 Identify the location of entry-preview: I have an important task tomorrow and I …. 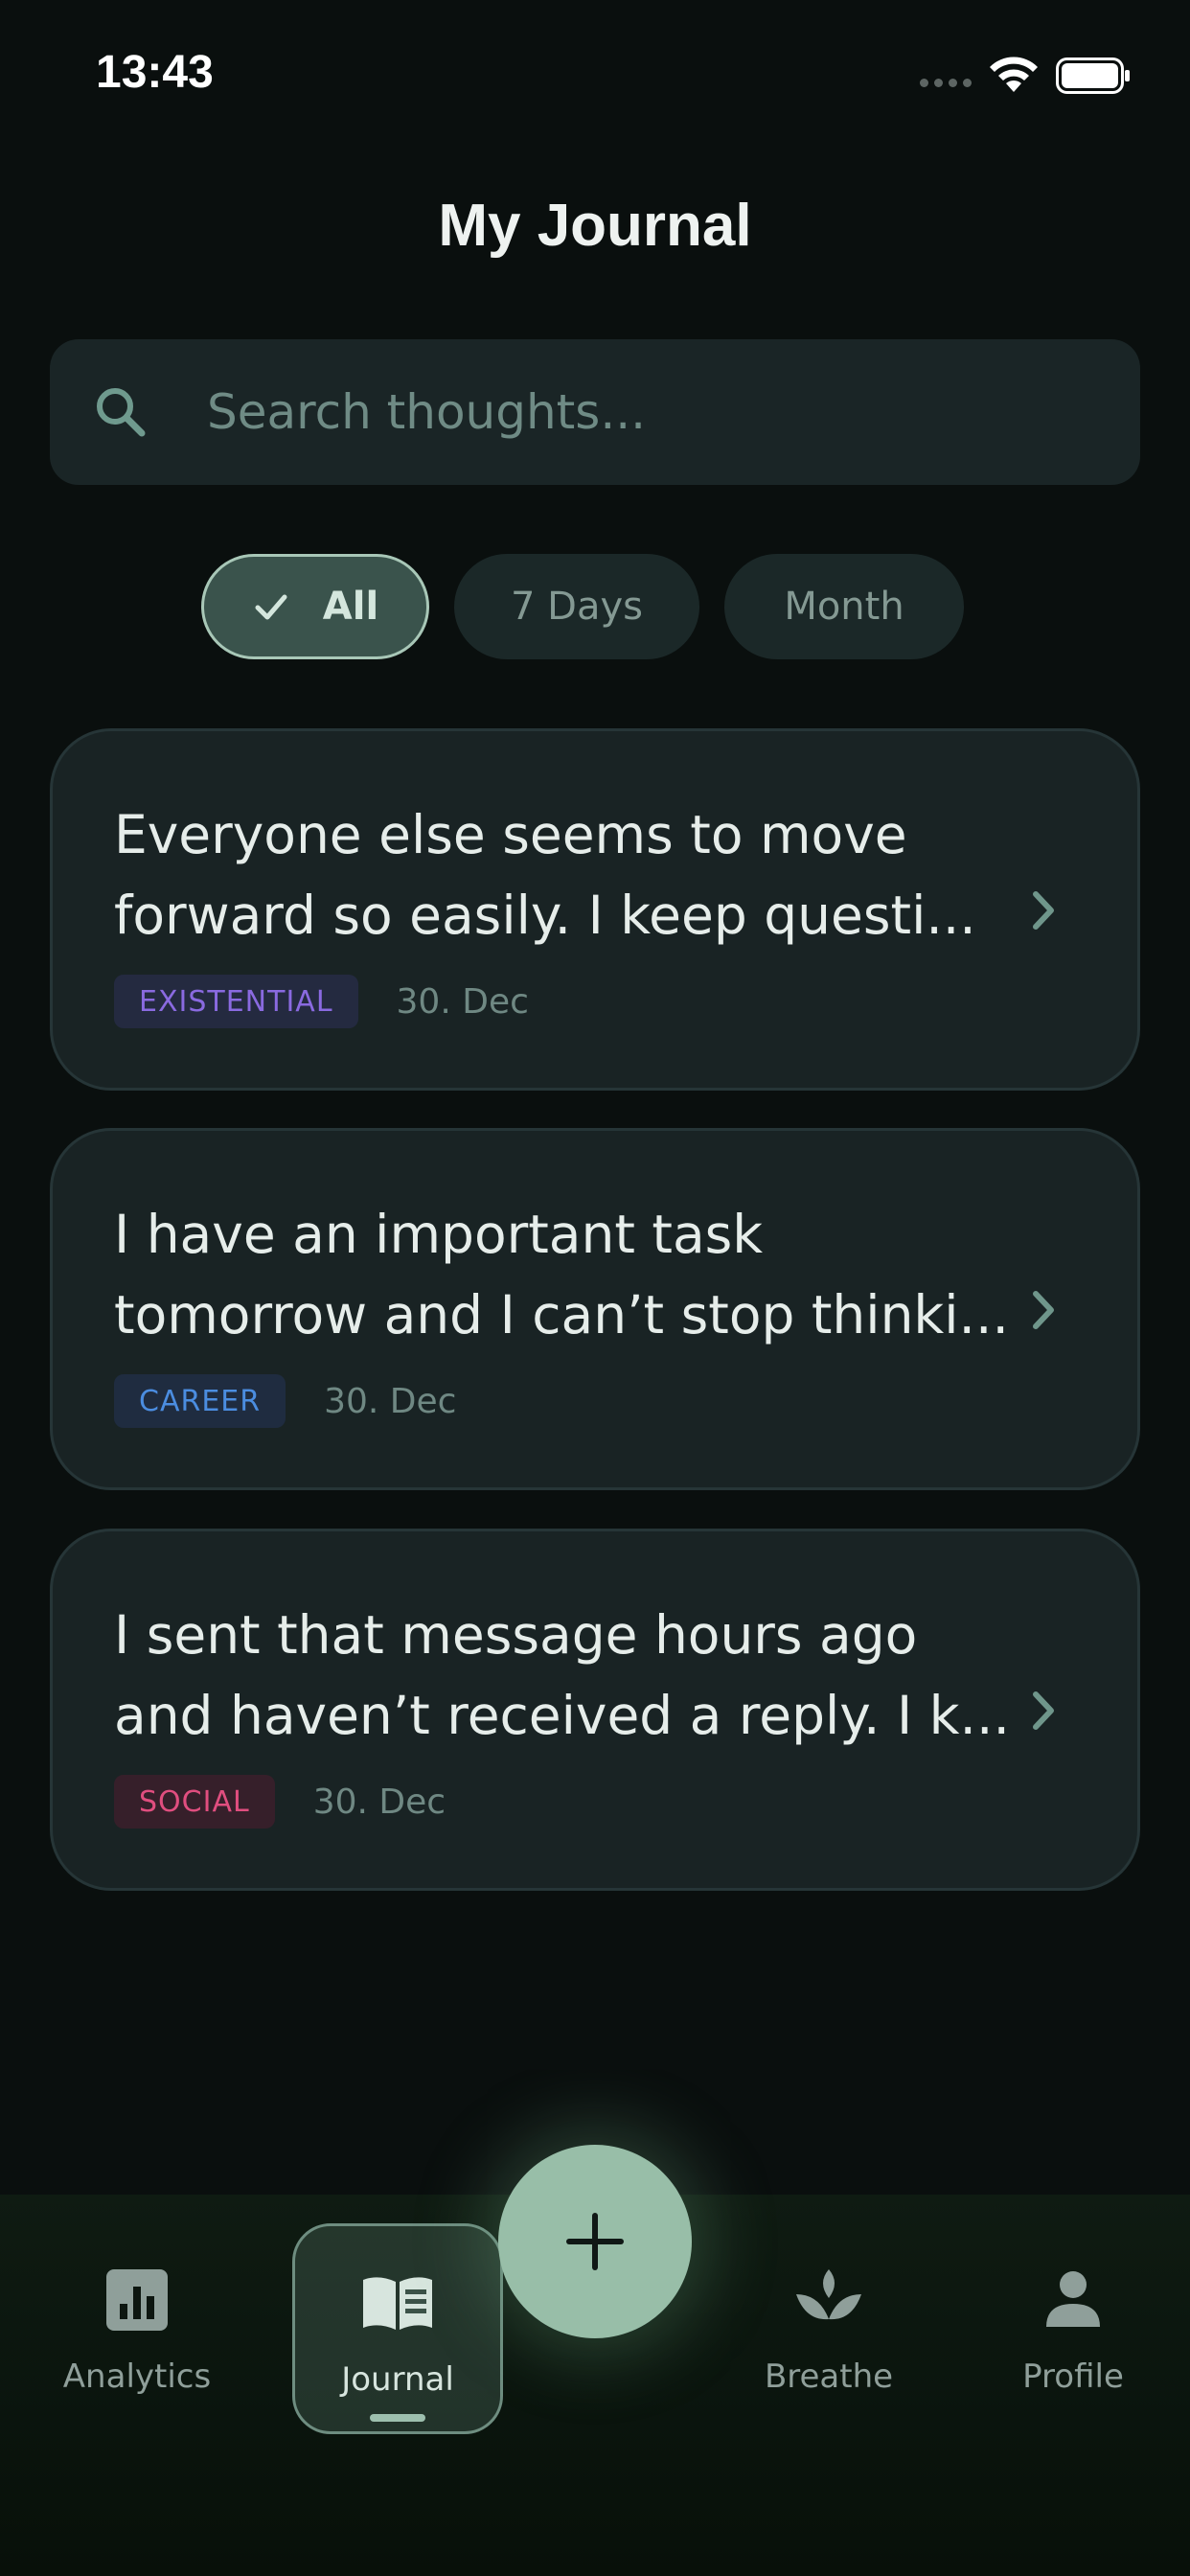
(569, 1274).